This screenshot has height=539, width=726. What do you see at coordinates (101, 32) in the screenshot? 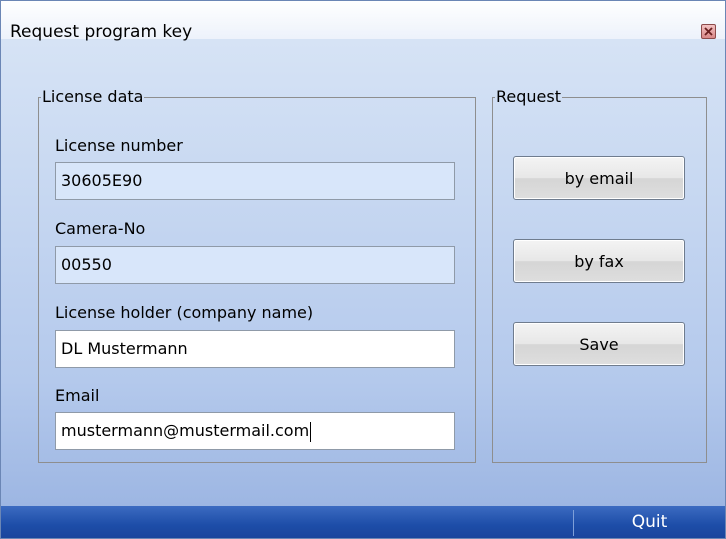
I see `window-title: Request program key` at bounding box center [101, 32].